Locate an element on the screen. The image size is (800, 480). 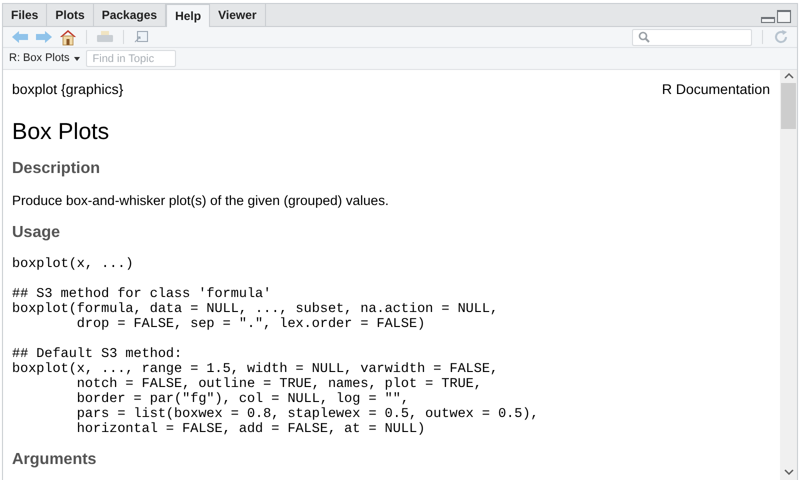
refresh-icon is located at coordinates (781, 37).